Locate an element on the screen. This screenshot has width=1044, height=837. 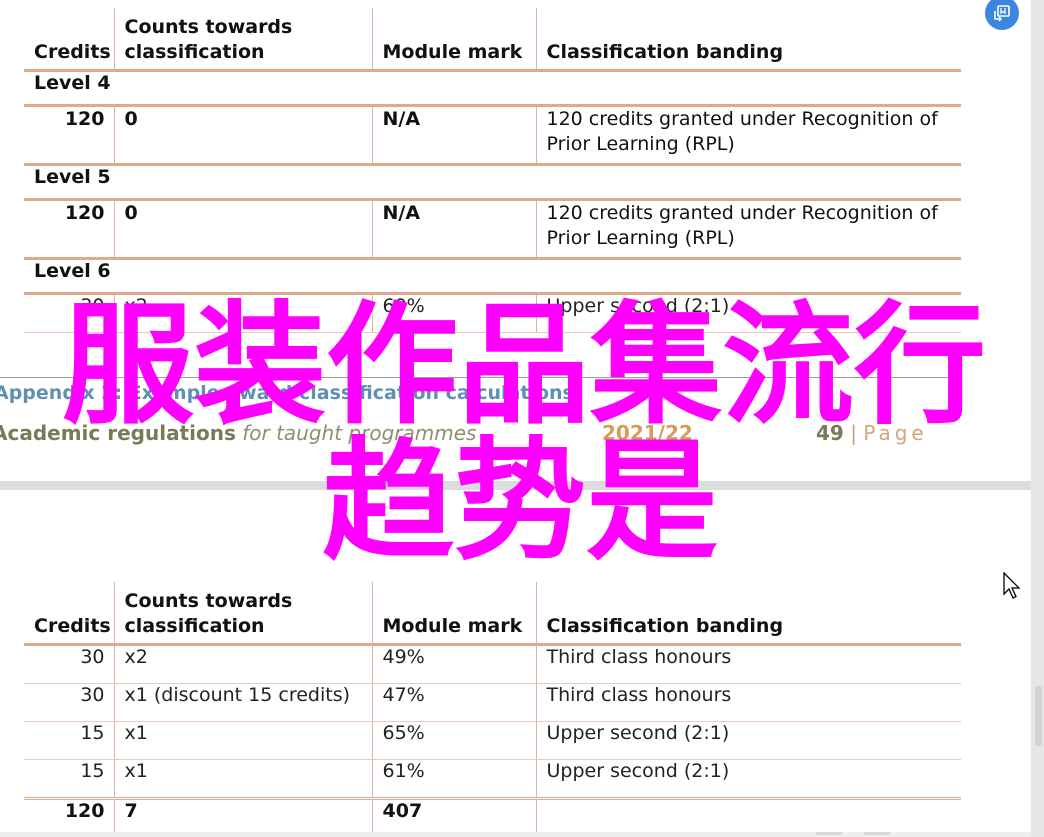
level-label: Level 4 is located at coordinates (492, 88).